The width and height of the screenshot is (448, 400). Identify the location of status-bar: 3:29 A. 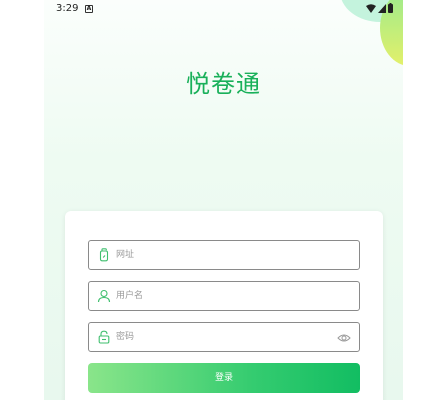
(223, 10).